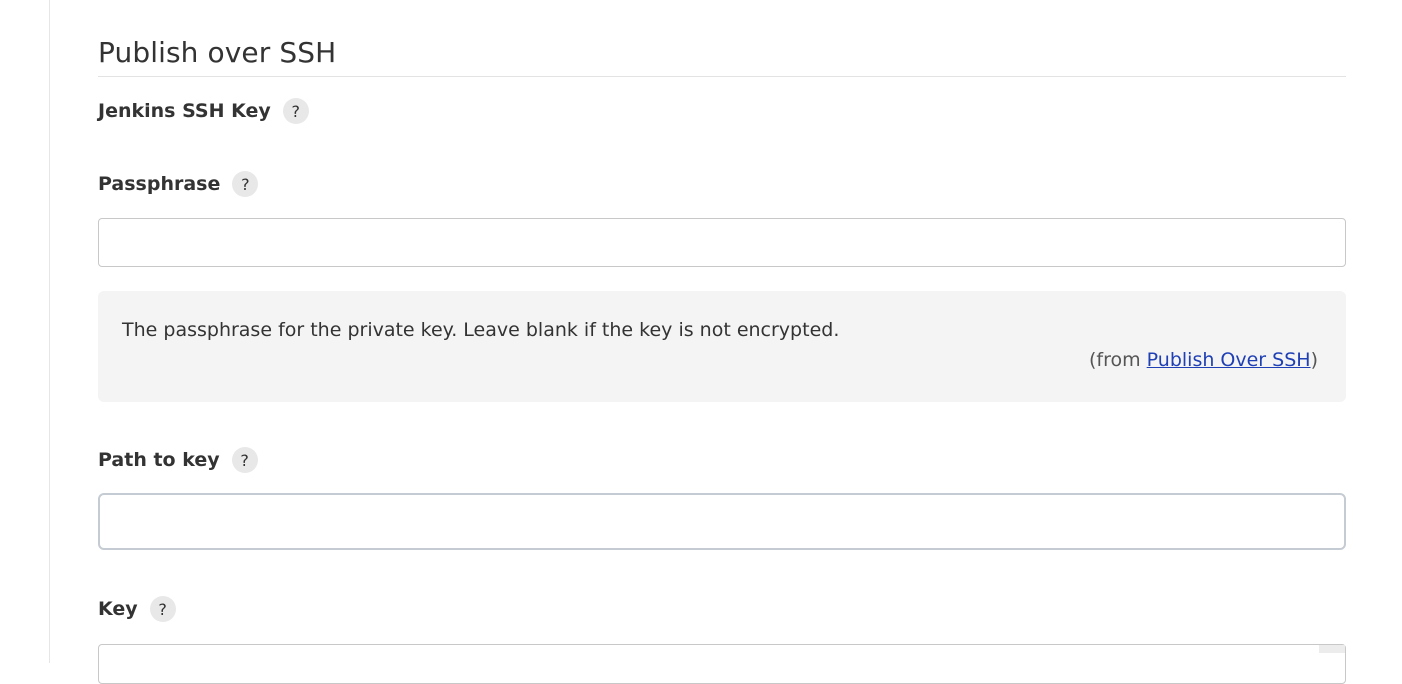  I want to click on publish-over-ssh-link: Publish Over SSH, so click(1229, 360).